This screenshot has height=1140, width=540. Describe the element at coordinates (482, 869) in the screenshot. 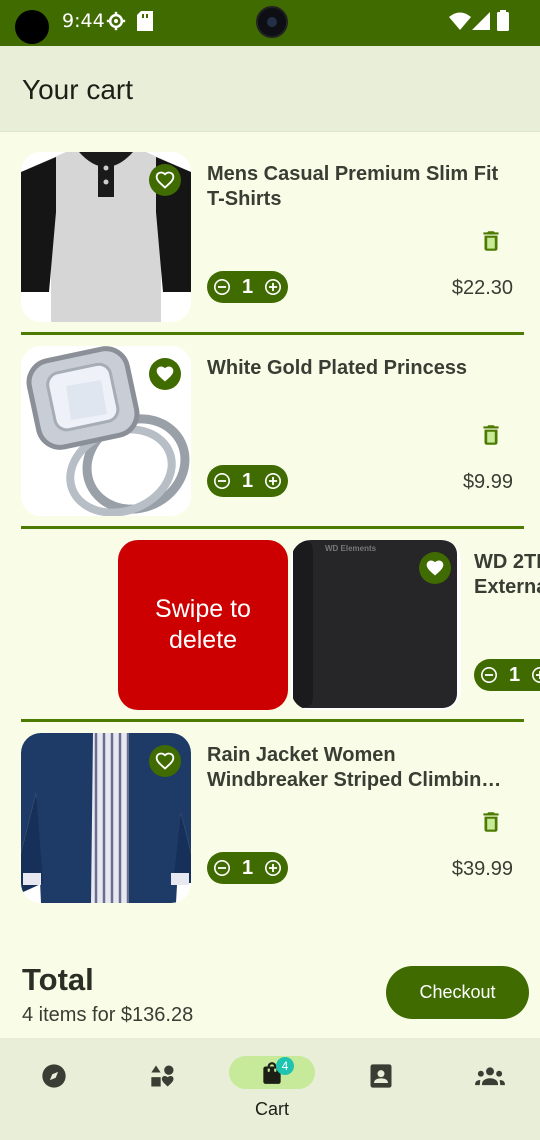

I see `product-price: $39.99` at that location.